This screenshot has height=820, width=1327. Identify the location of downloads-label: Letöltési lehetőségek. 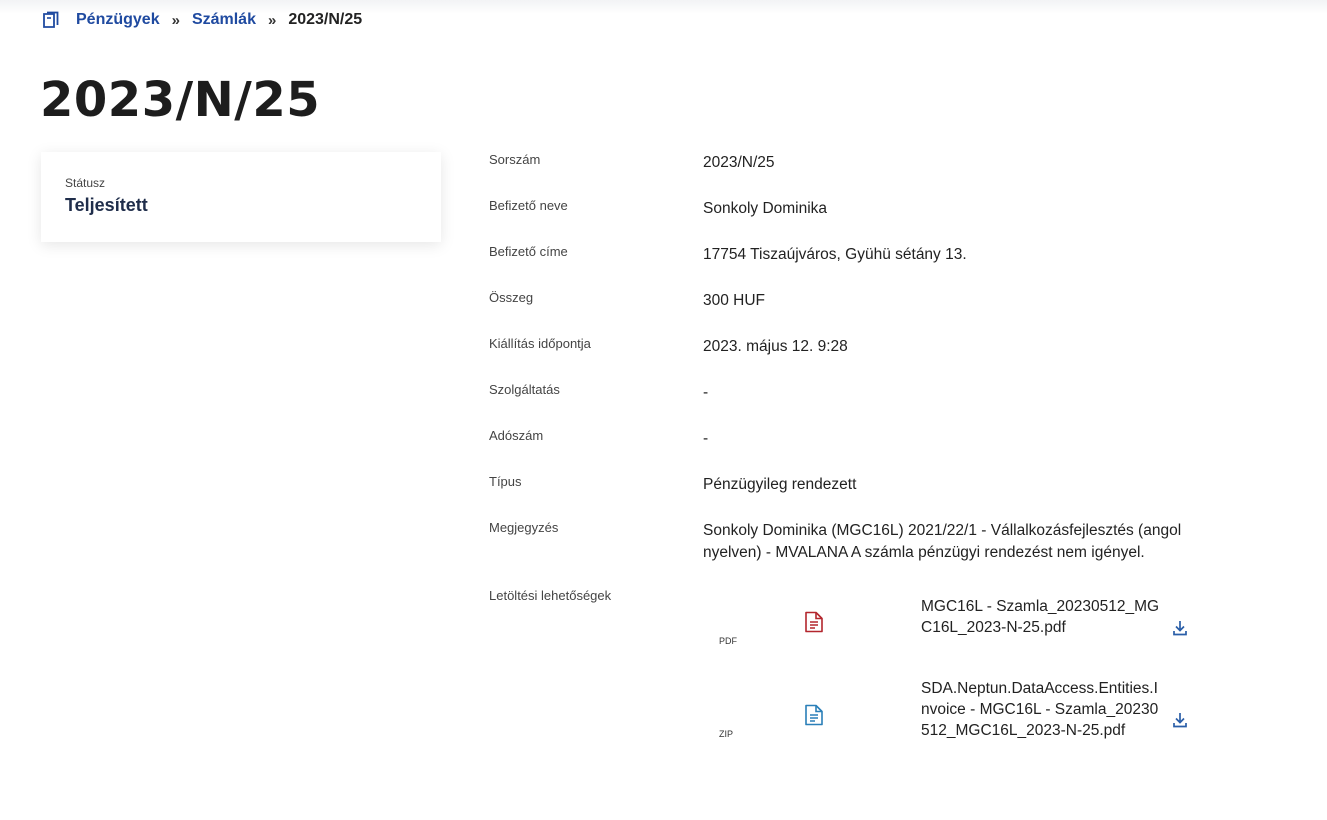
(550, 595).